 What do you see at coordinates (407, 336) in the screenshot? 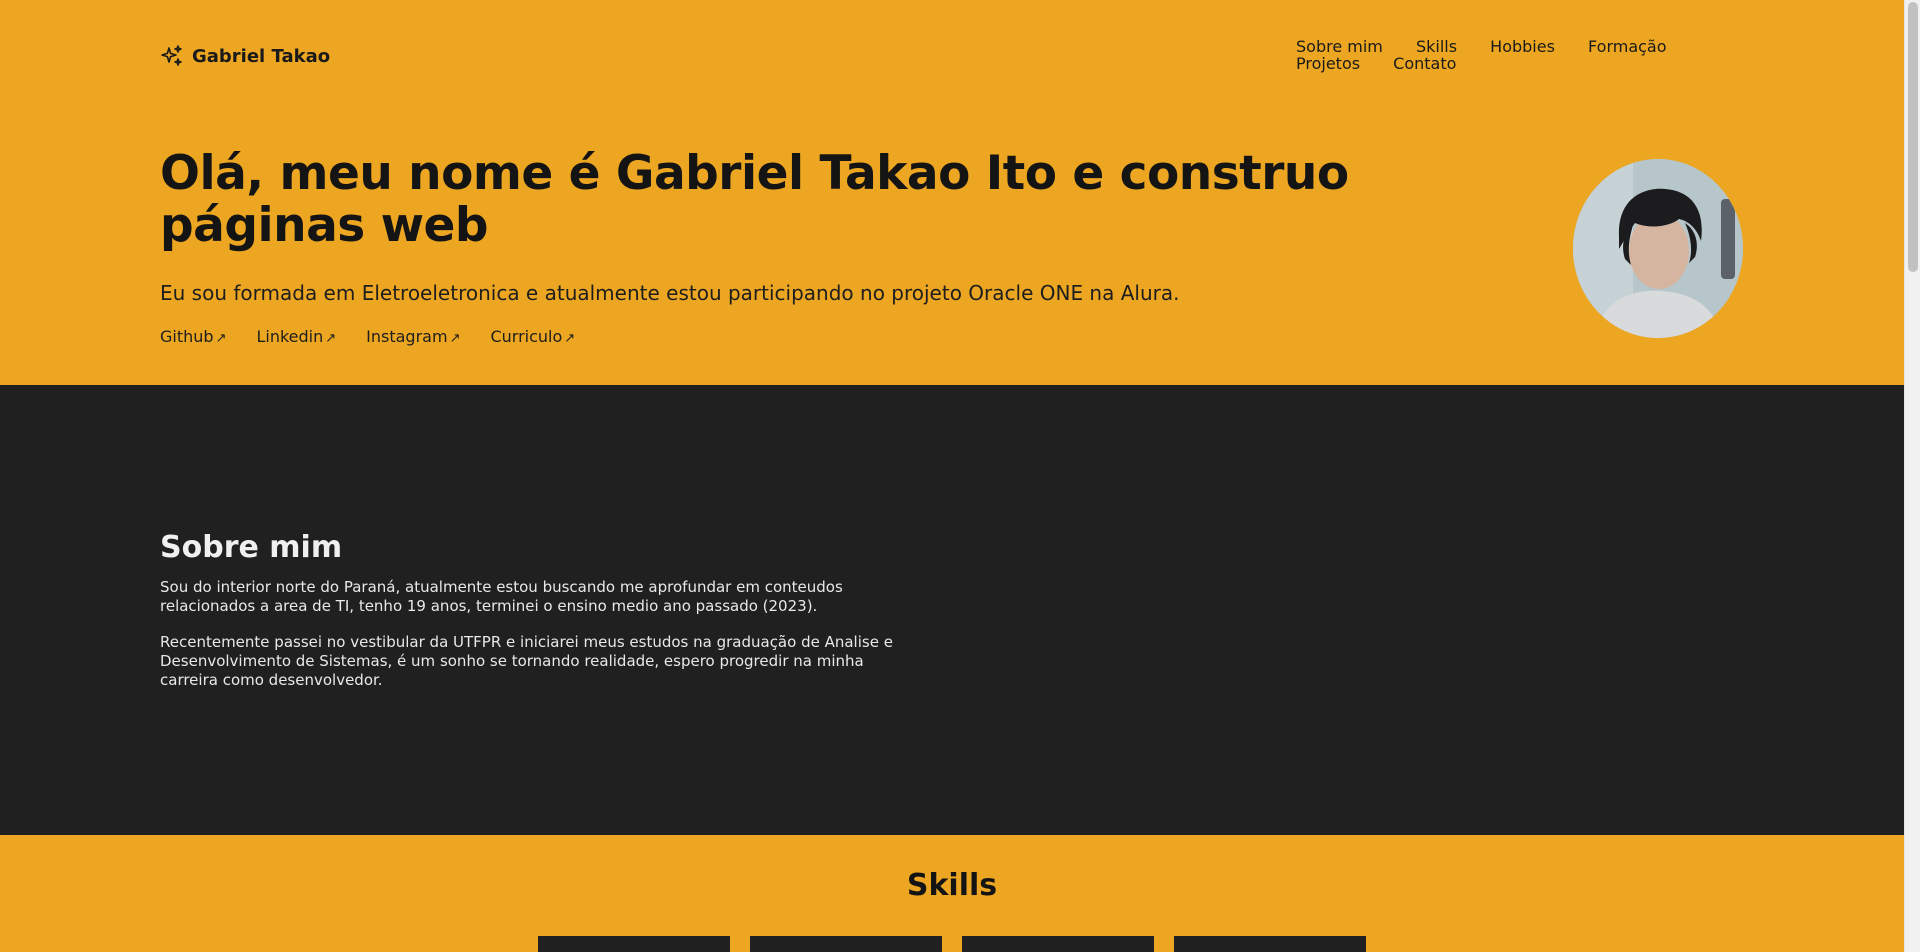
I see `instagram-link-label: Instagram` at bounding box center [407, 336].